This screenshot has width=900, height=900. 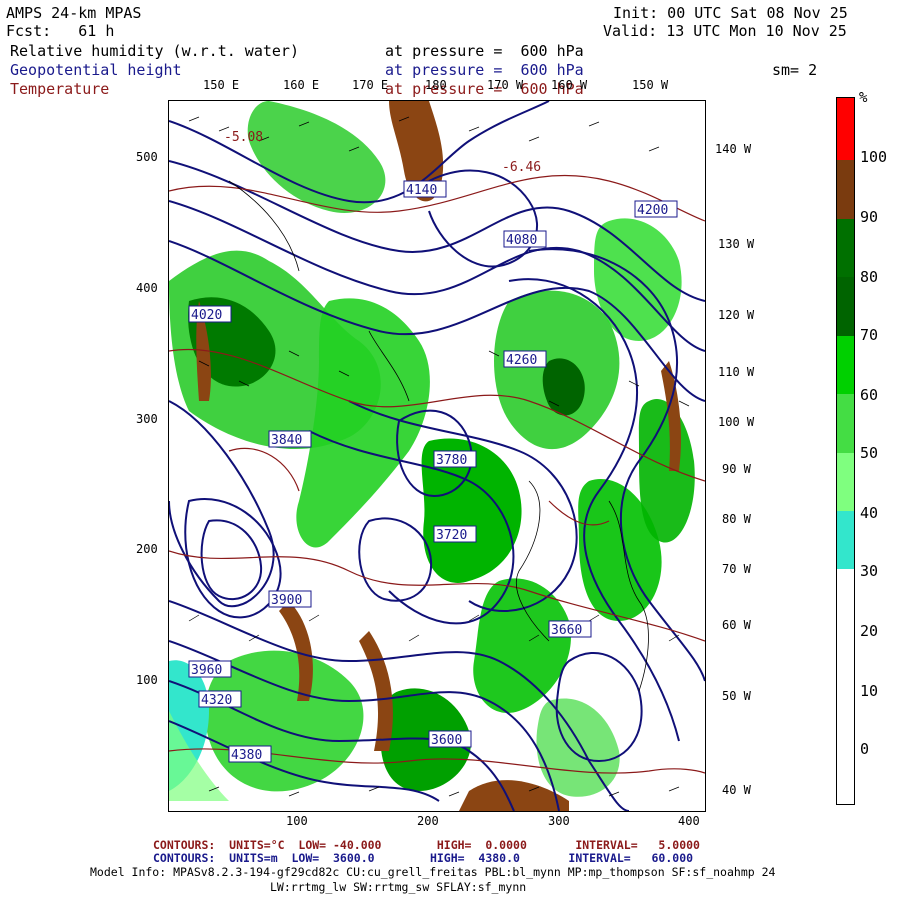 I want to click on x-tick-label: 100, so click(x=297, y=821).